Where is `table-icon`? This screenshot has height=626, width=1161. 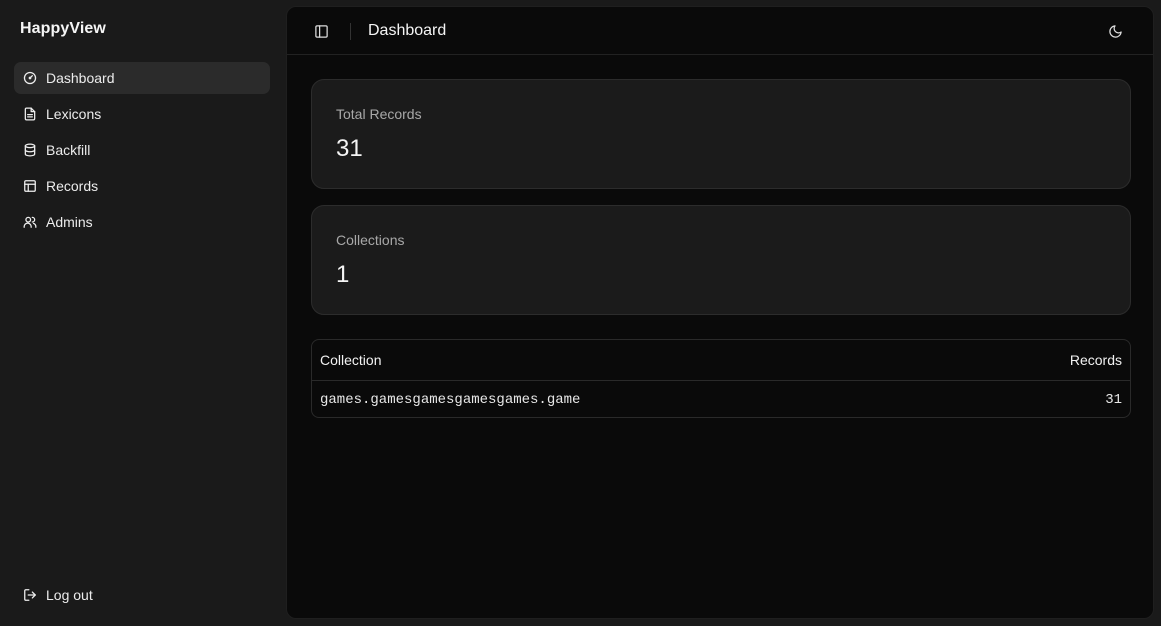
table-icon is located at coordinates (30, 186).